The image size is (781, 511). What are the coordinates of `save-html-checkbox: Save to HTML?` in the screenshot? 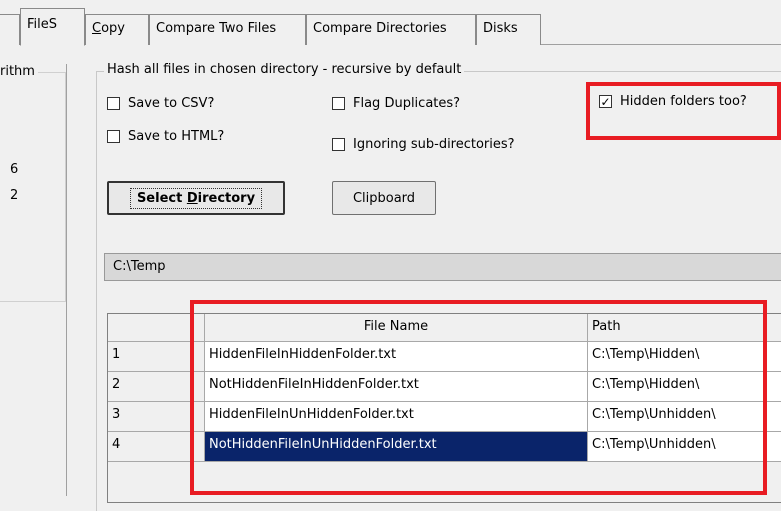 It's located at (165, 136).